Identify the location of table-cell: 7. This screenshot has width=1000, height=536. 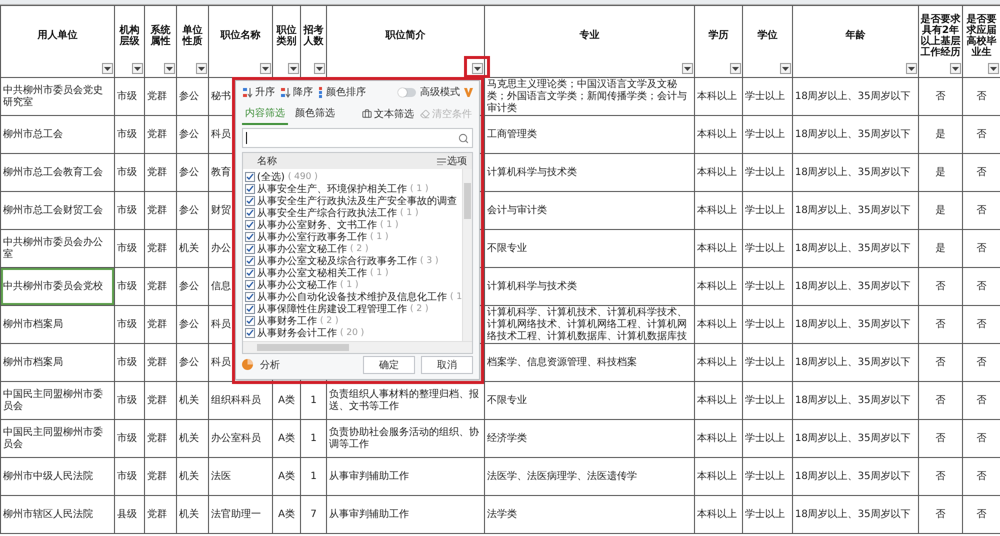
(313, 515).